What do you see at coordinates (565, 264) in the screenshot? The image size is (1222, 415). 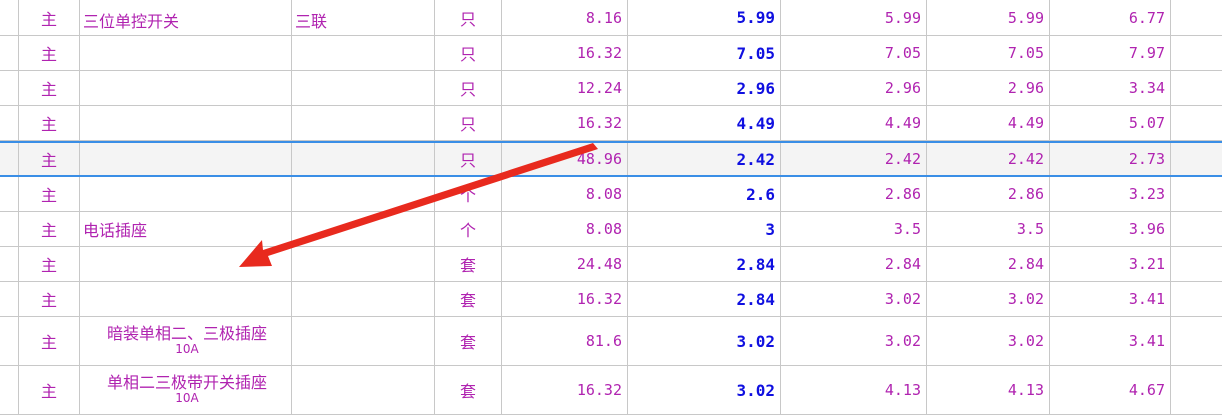 I see `quantity-cell: 24.48` at bounding box center [565, 264].